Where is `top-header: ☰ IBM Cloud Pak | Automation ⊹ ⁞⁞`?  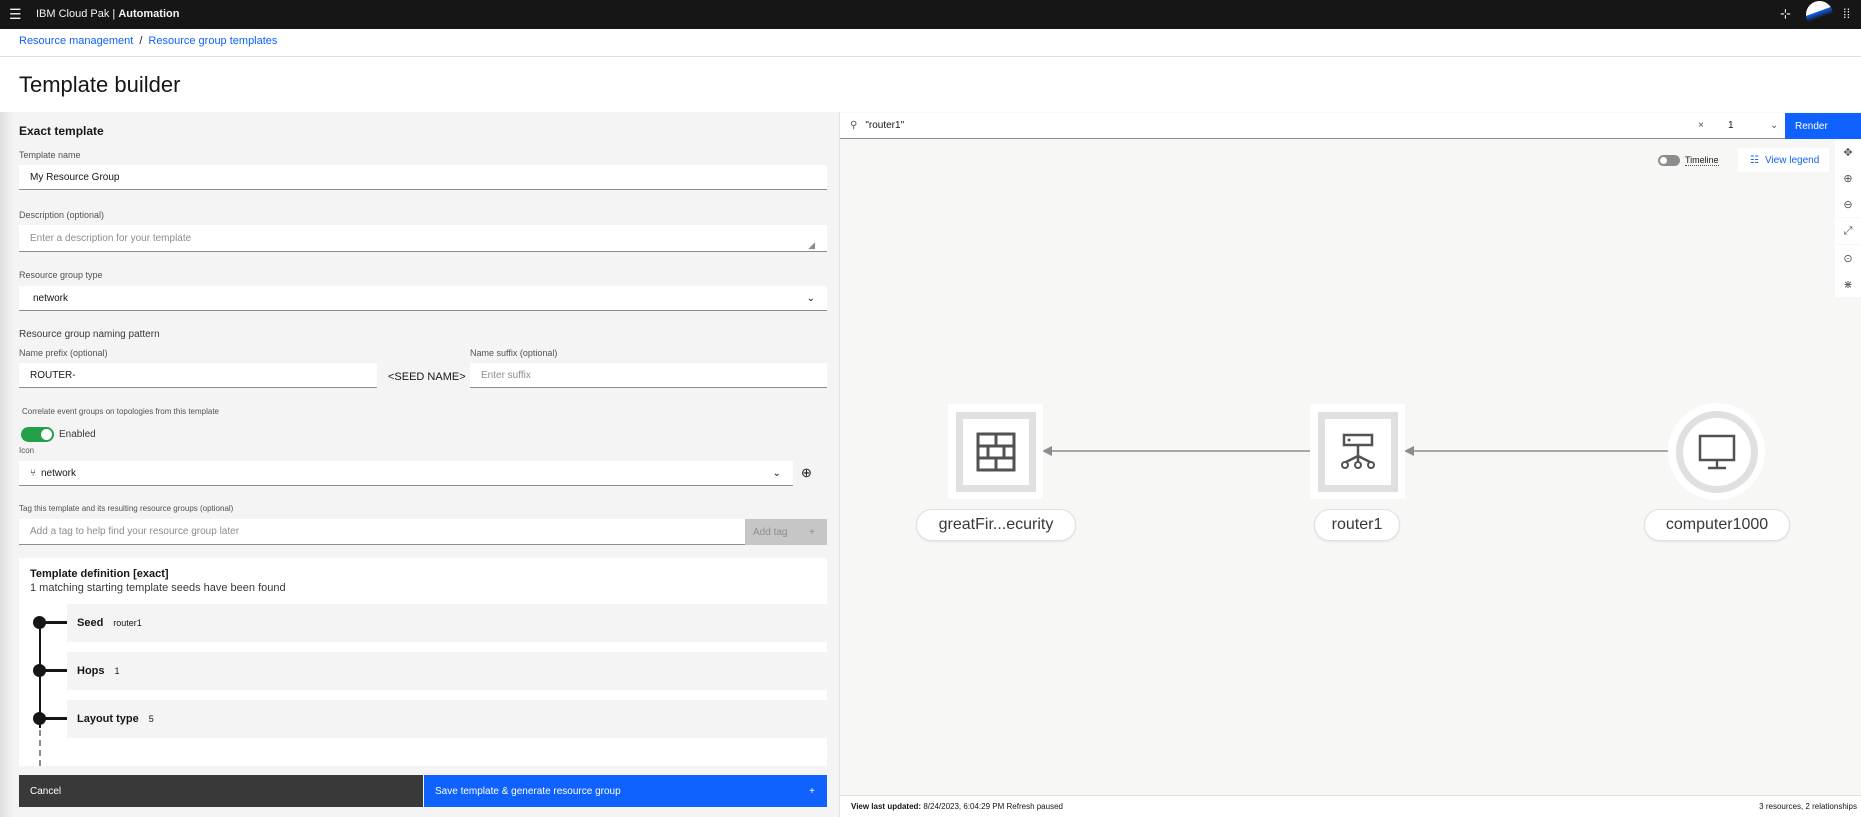
top-header: ☰ IBM Cloud Pak | Automation ⊹ ⁞⁞ is located at coordinates (930, 14).